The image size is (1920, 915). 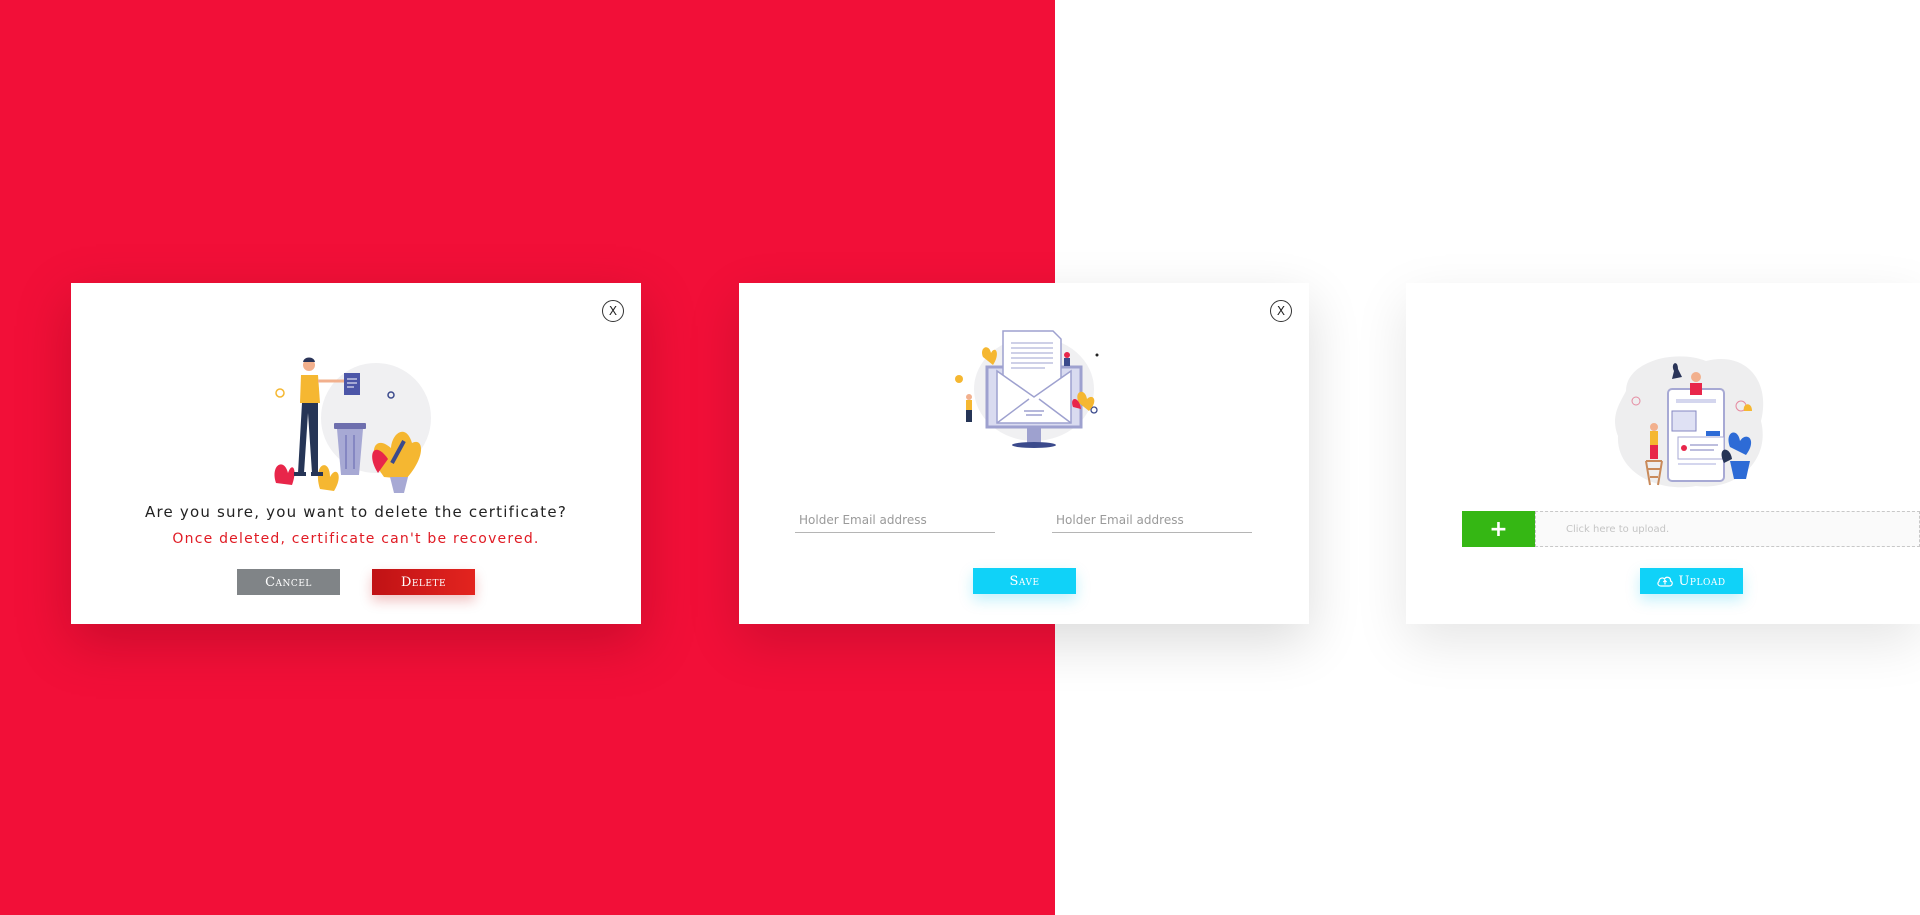 What do you see at coordinates (1027, 389) in the screenshot?
I see `envelope-monitor-illustration` at bounding box center [1027, 389].